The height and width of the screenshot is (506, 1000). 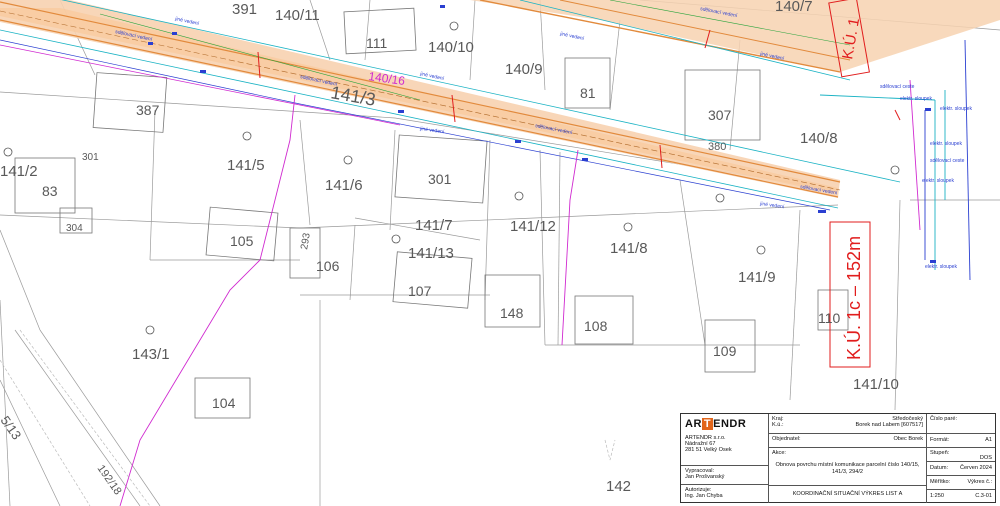 I want to click on format: Formát: A1, so click(x=961, y=441).